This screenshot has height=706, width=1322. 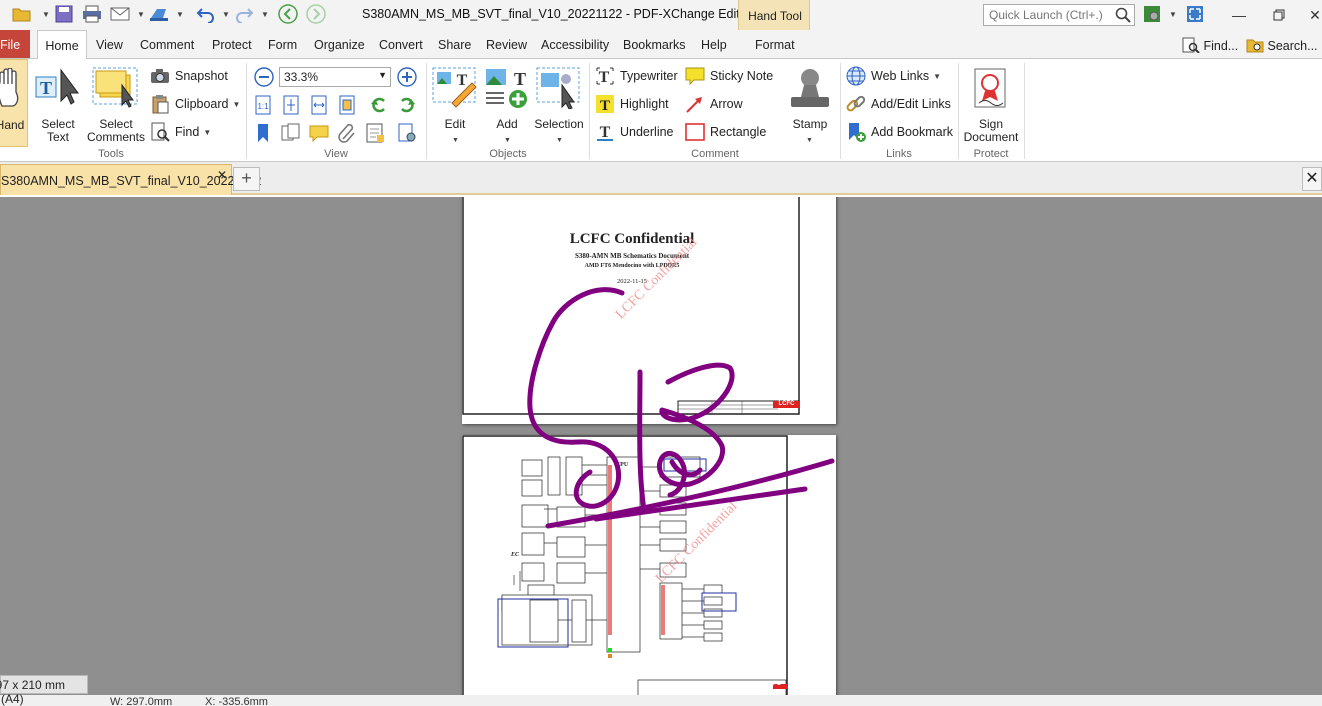 What do you see at coordinates (115, 130) in the screenshot?
I see `select-comments-label: Select Comments` at bounding box center [115, 130].